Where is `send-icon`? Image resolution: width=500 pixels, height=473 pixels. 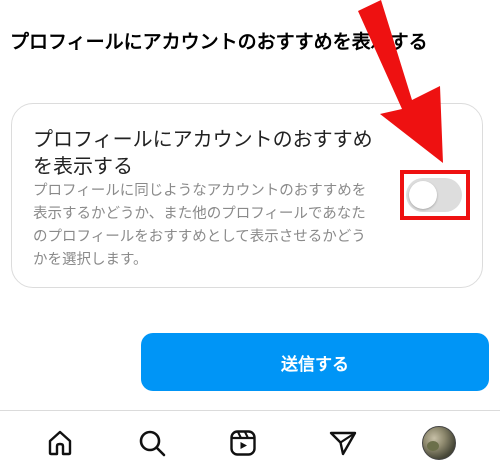 send-icon is located at coordinates (343, 443).